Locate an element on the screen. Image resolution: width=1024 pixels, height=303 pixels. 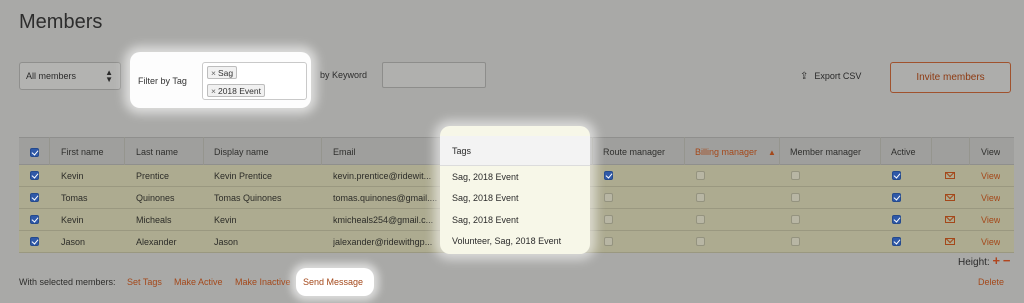
tag-chip: × Sag is located at coordinates (222, 72).